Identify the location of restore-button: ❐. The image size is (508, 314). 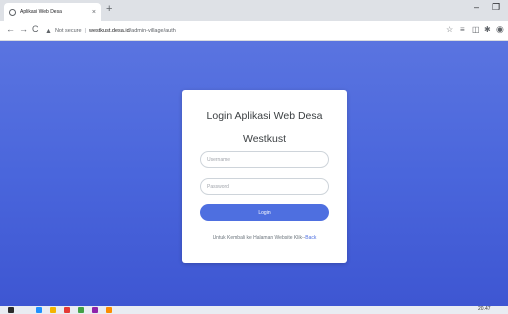
(496, 7).